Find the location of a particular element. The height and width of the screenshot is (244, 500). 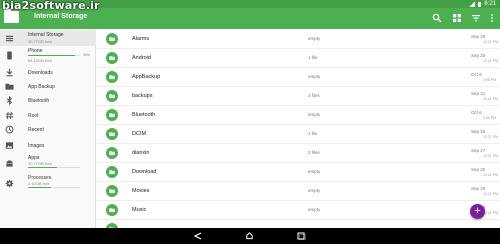

file-row: Download empty Sep 20 12:21 PM is located at coordinates (298, 172).